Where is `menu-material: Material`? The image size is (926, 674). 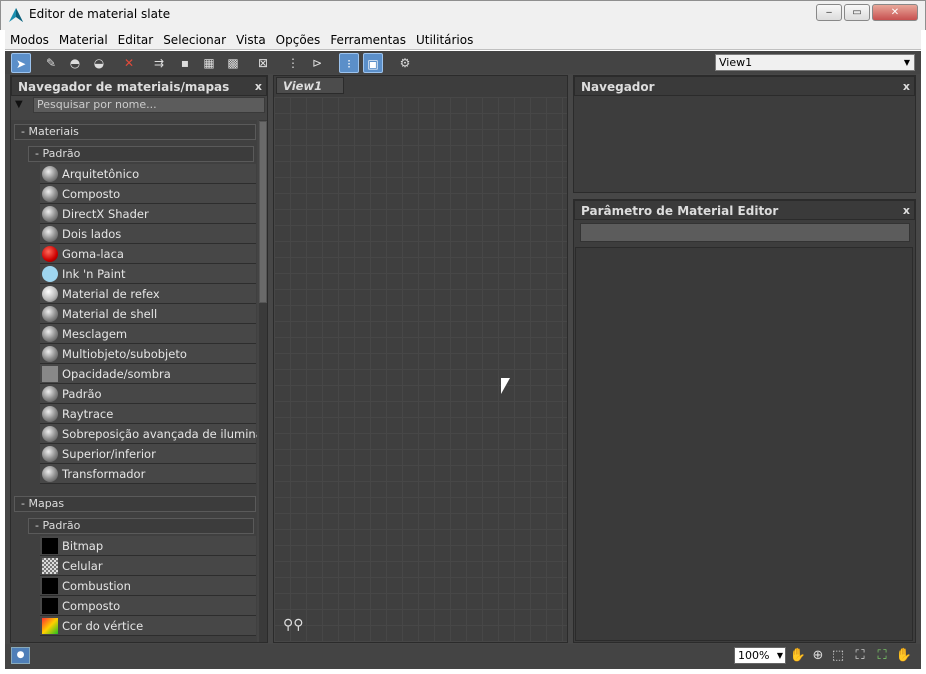 menu-material: Material is located at coordinates (83, 40).